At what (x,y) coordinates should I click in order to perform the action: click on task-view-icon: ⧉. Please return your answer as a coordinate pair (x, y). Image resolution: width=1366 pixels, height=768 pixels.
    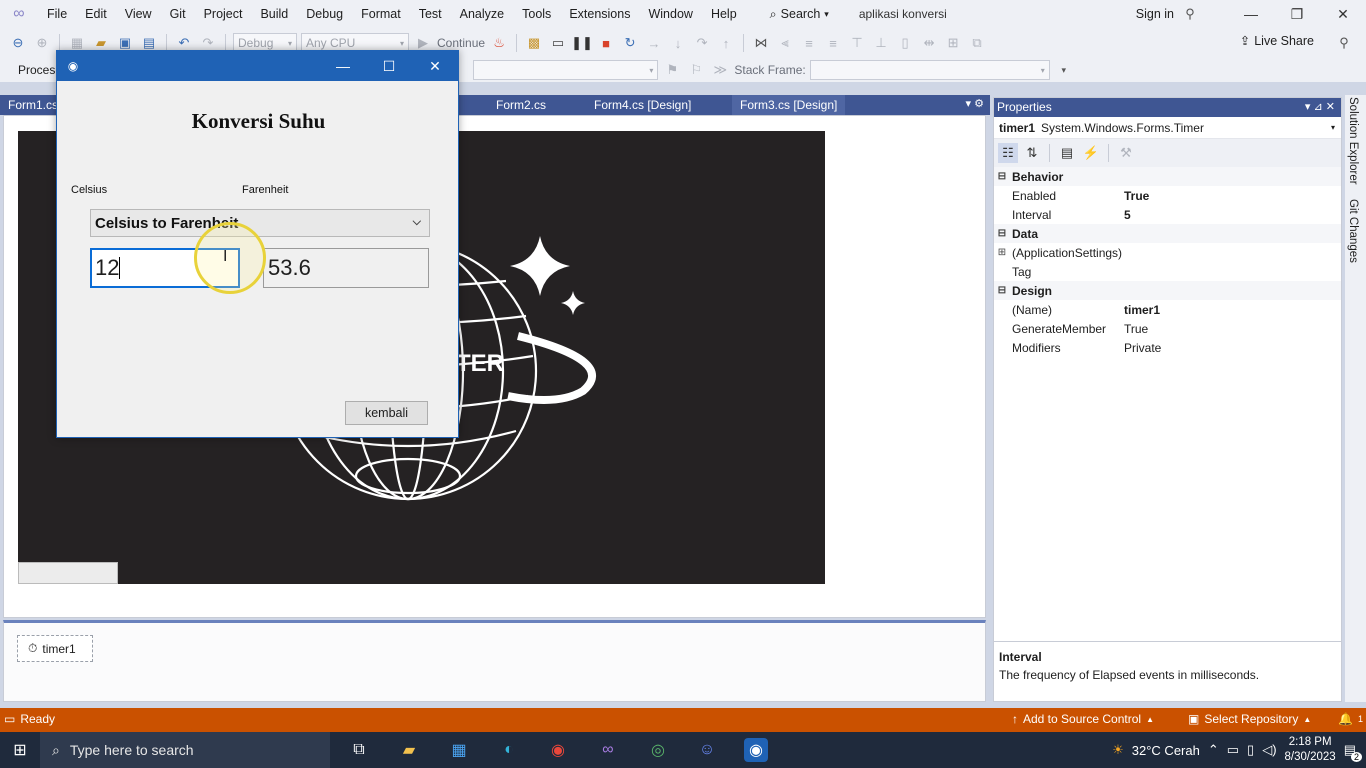
    Looking at the image, I should click on (359, 750).